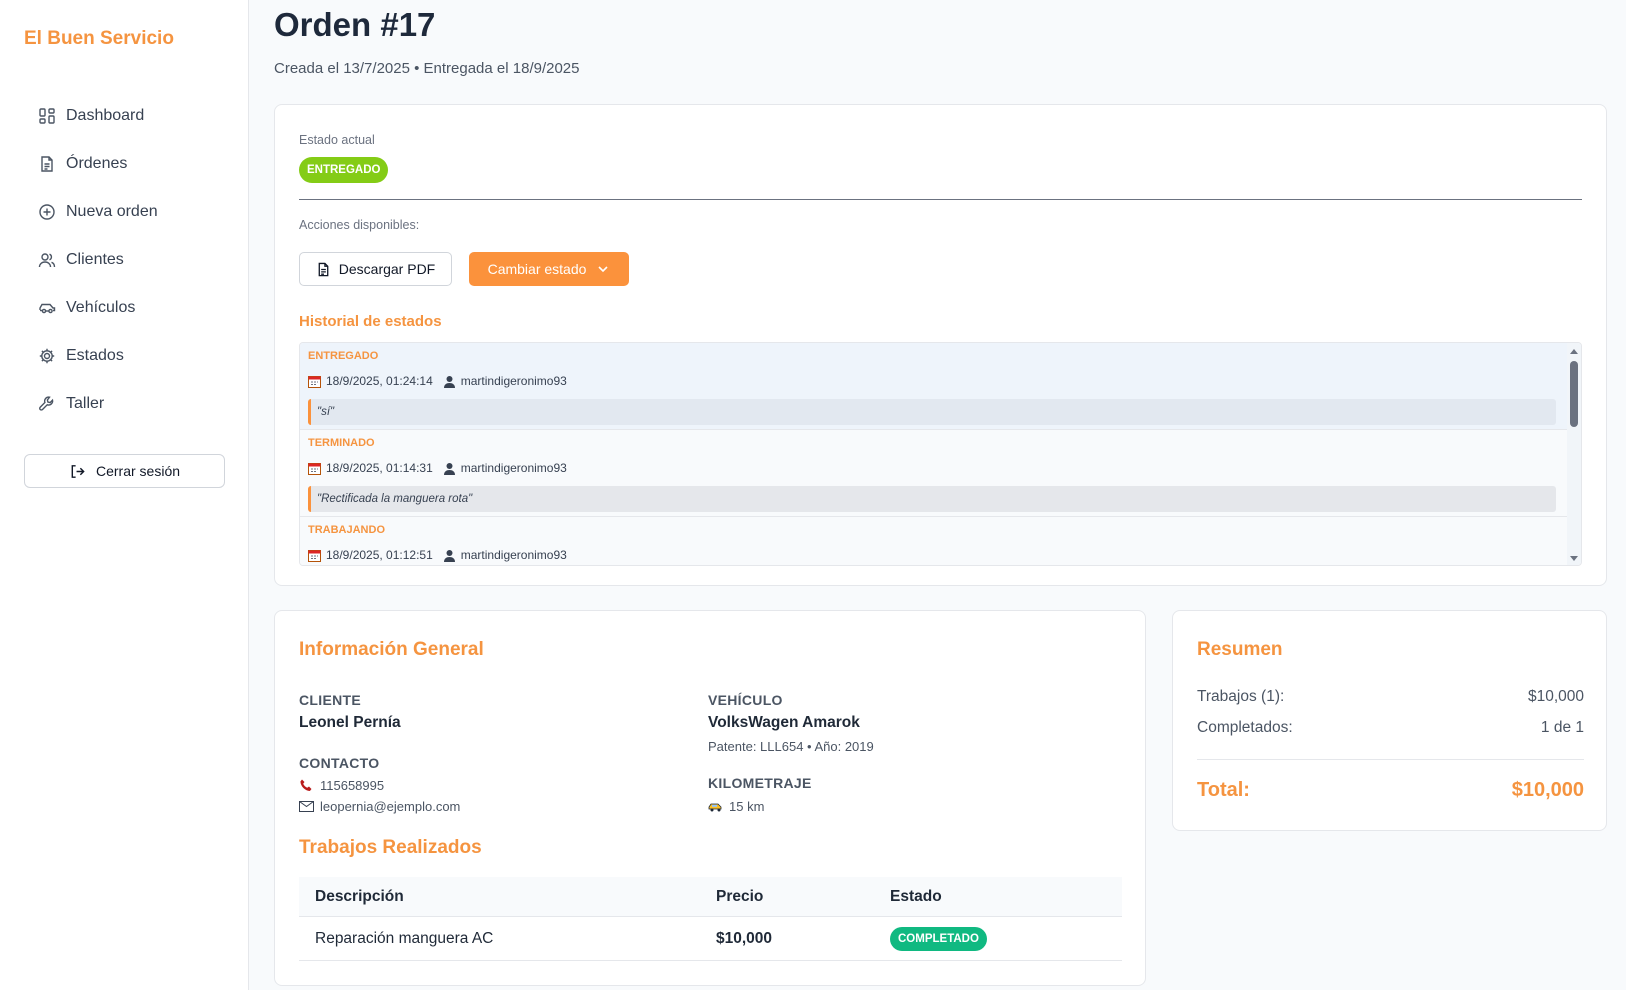 This screenshot has height=990, width=1626. I want to click on history-datetime: 18/9/2025, 01:12:51, so click(379, 555).